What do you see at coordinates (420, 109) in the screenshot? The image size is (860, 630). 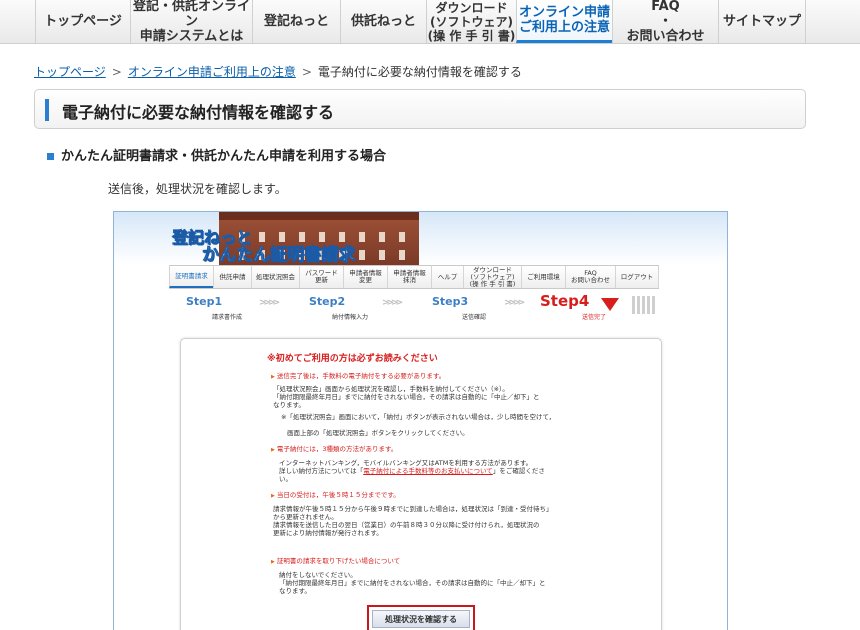 I see `page-title-box: 電子納付に必要な納付情報を確認する` at bounding box center [420, 109].